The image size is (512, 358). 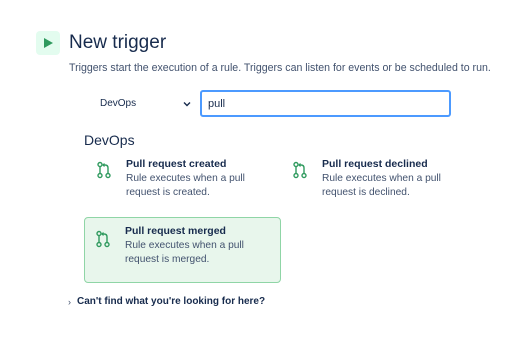 What do you see at coordinates (176, 164) in the screenshot?
I see `trigger-card-title: Pull request created` at bounding box center [176, 164].